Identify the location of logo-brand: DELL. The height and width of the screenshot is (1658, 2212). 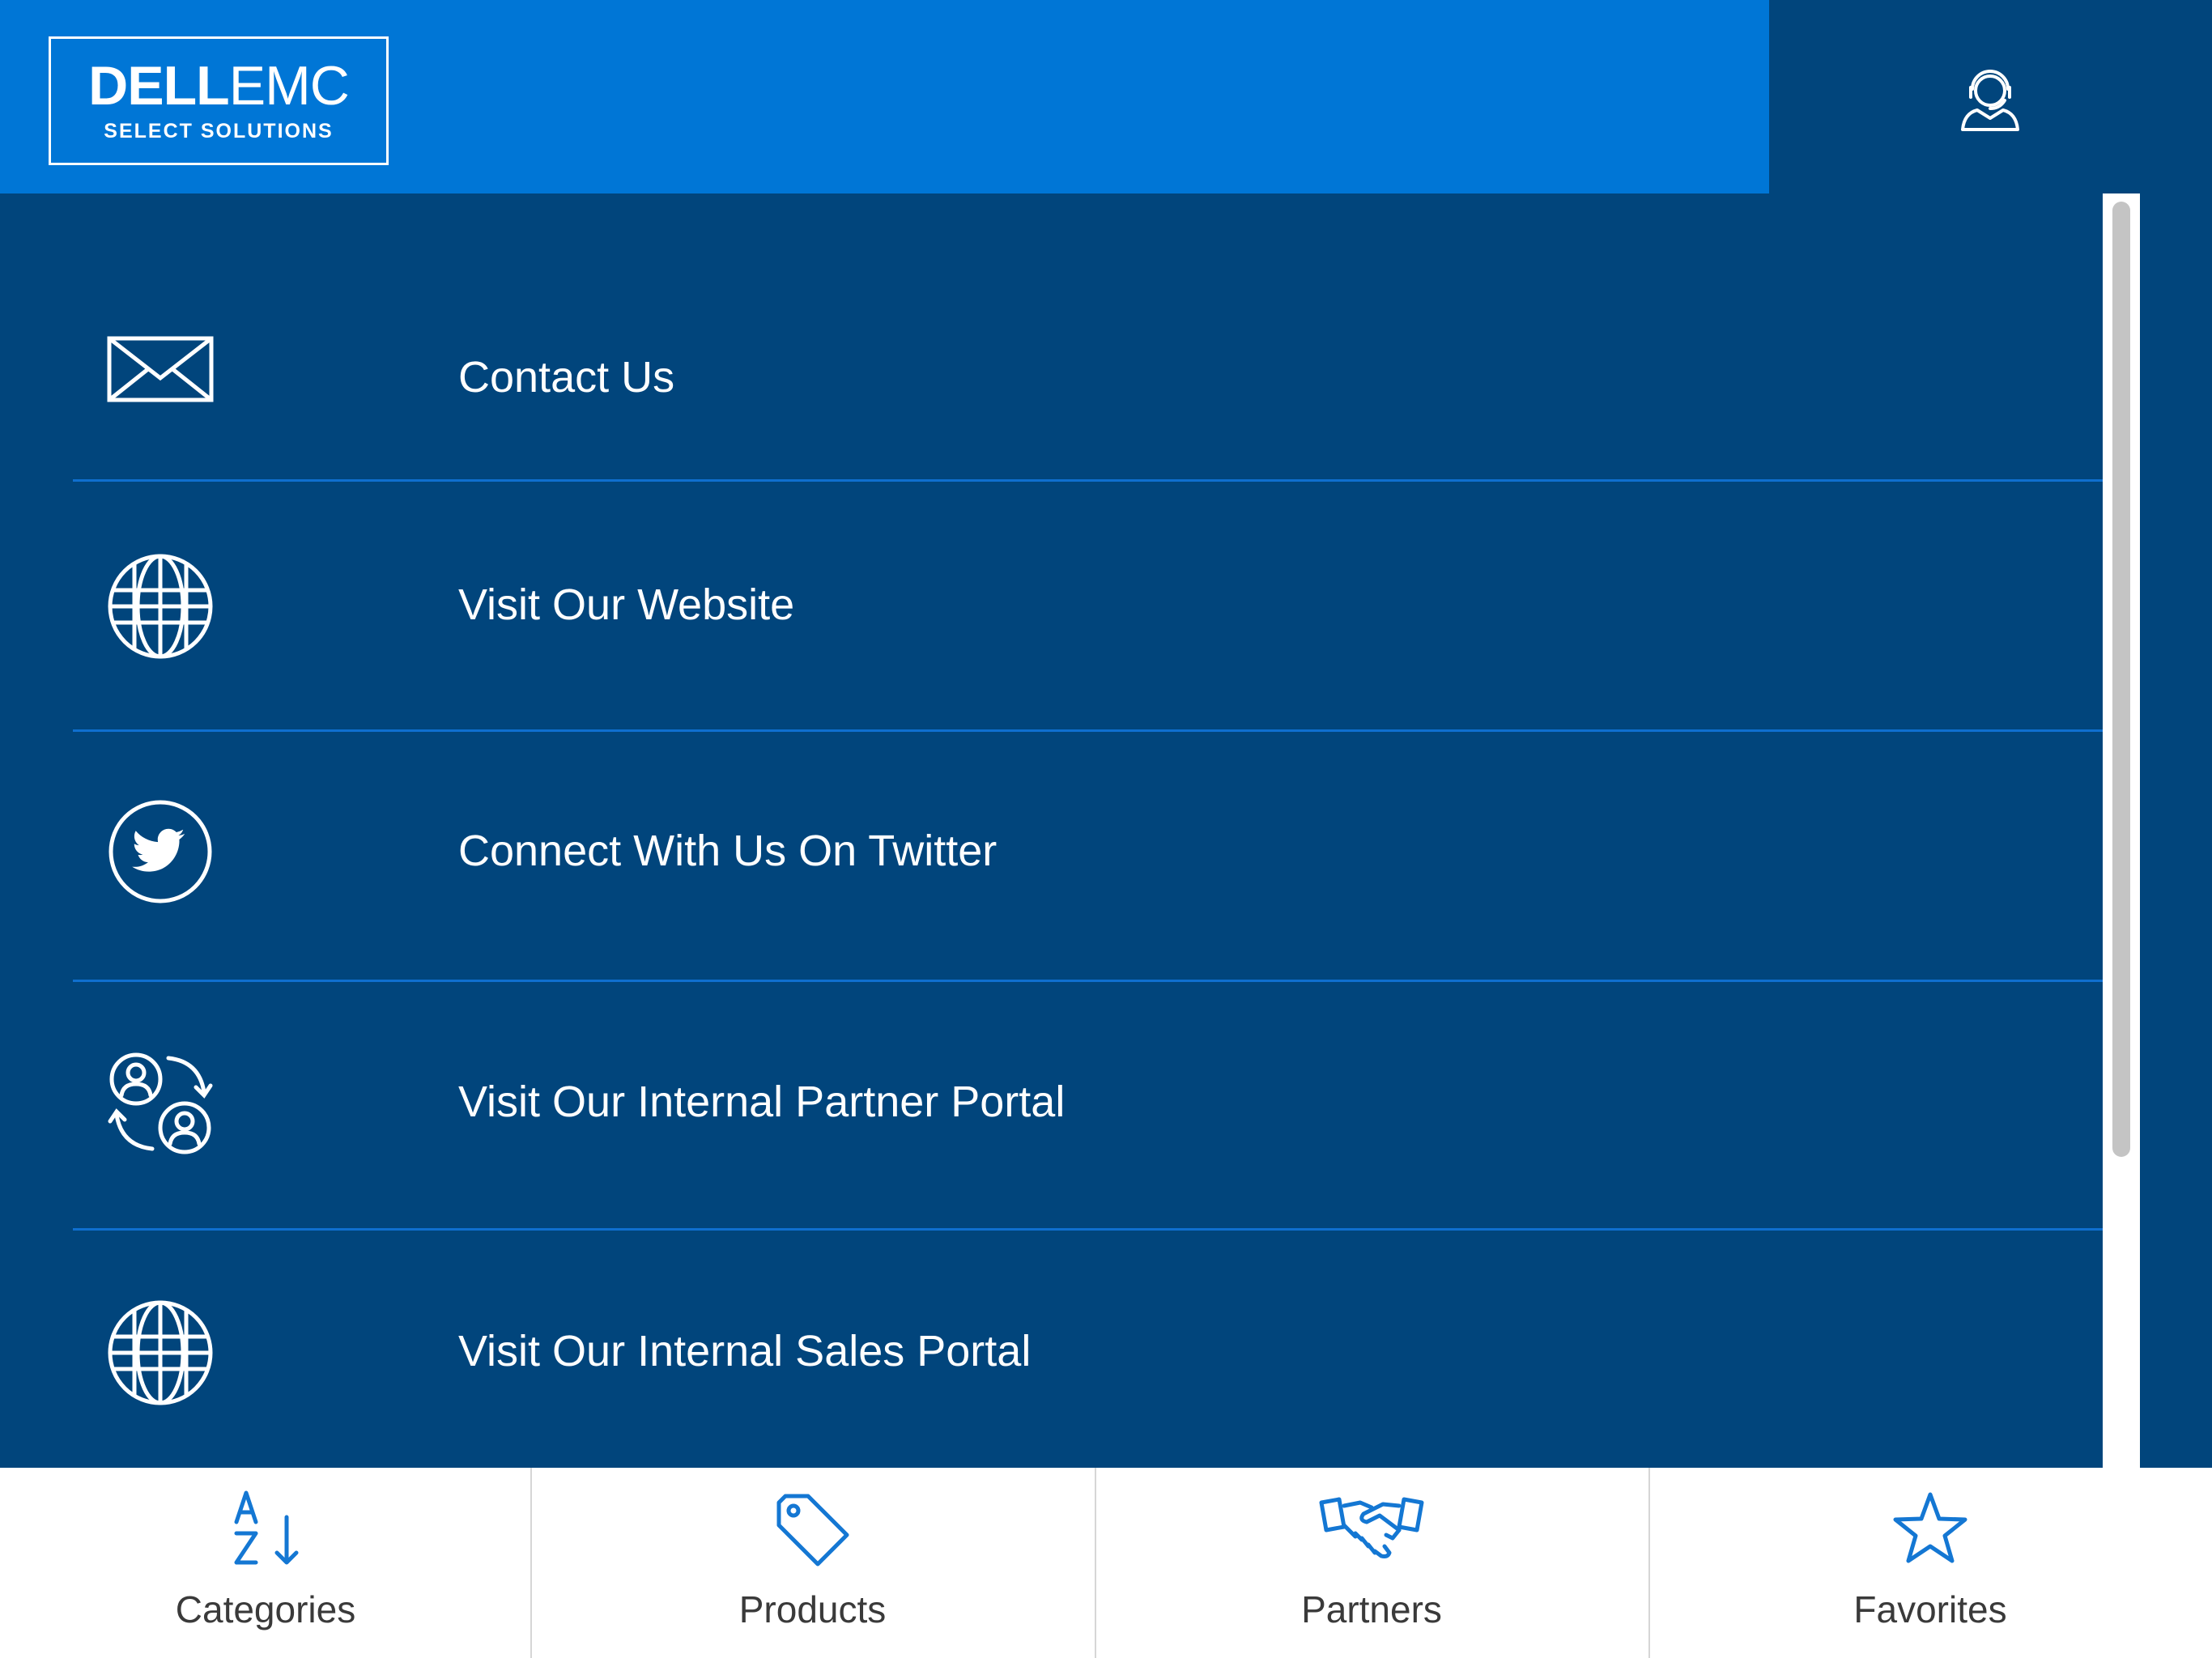
(159, 86).